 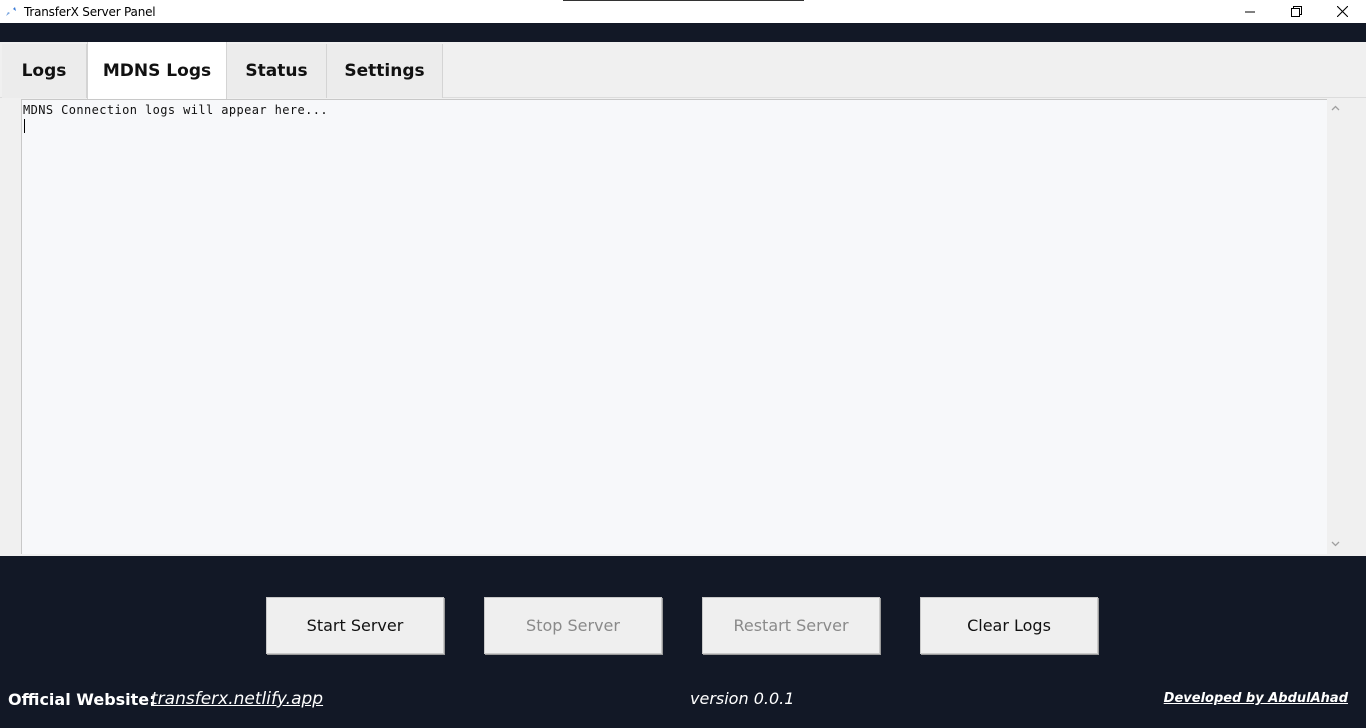 I want to click on panel-edge, so click(x=1355, y=327).